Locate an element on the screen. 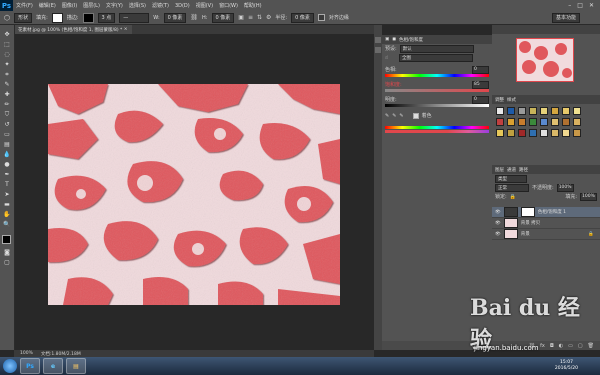 Image resolution: width=600 pixels, height=375 pixels. paths-tab: 路径 is located at coordinates (523, 170).